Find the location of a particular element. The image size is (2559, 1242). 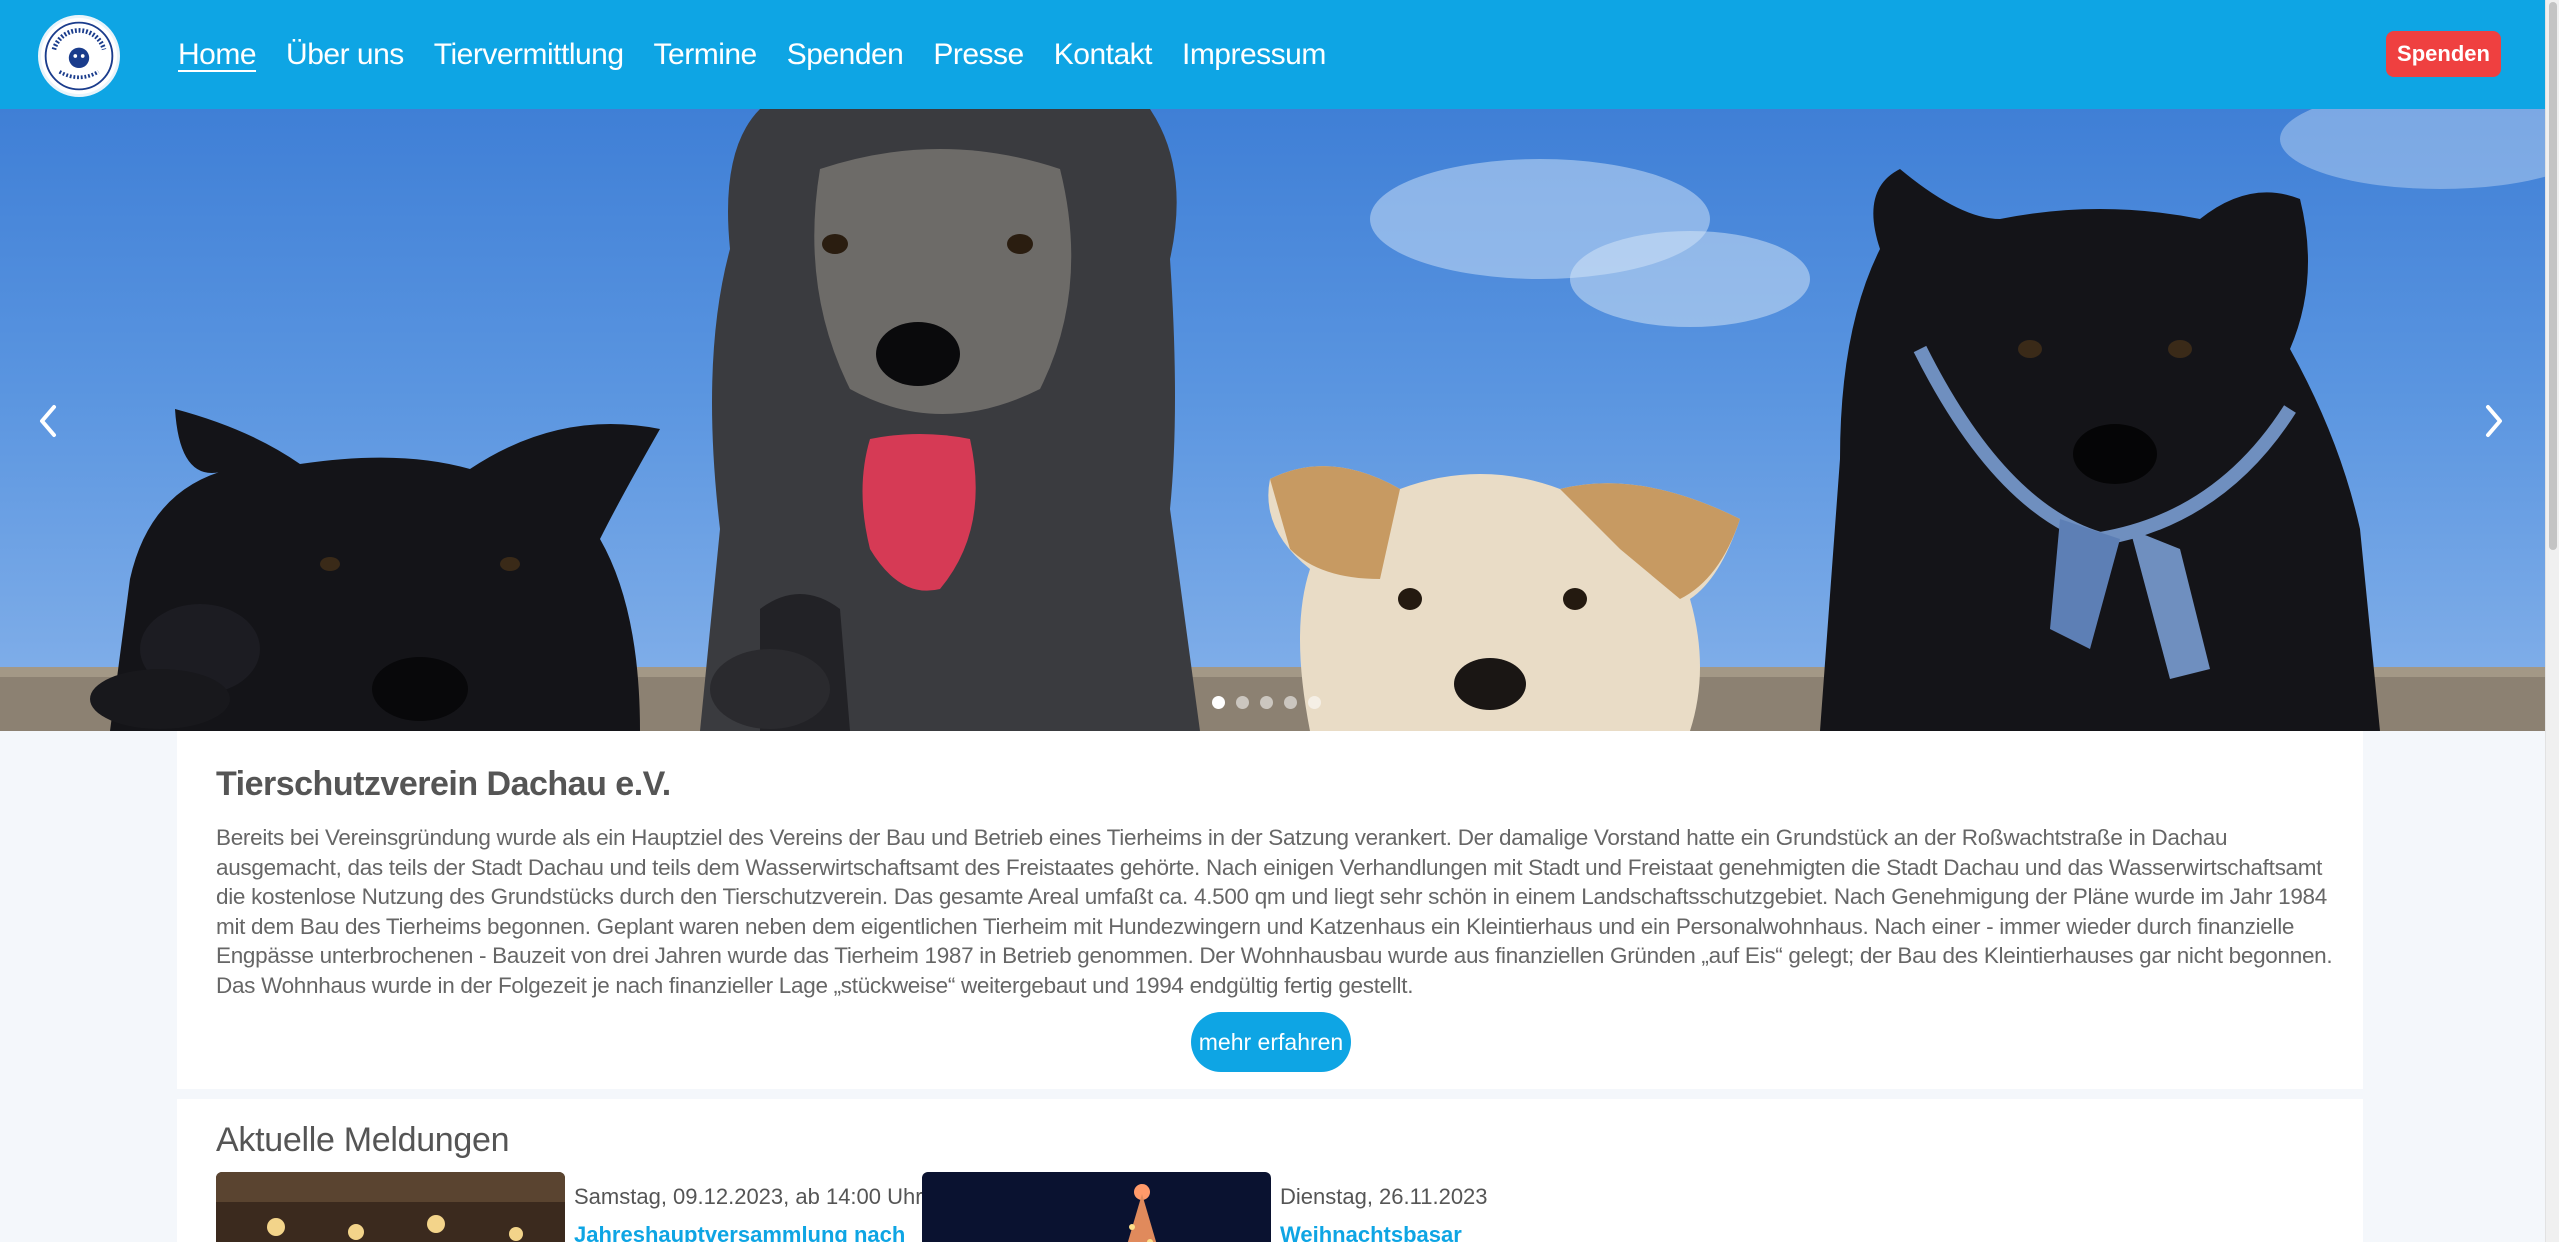

nav-impressum: Impressum is located at coordinates (1254, 55).